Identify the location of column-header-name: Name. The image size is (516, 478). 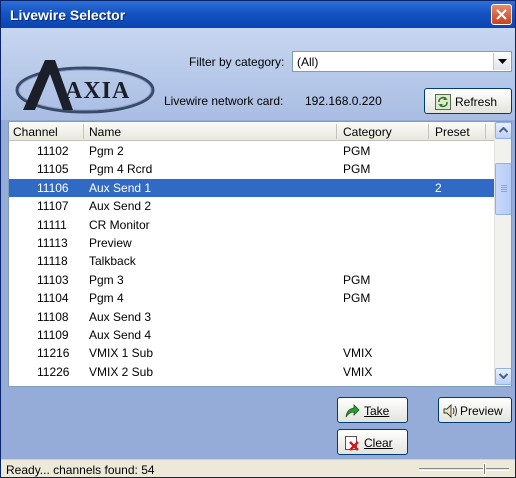
(105, 132).